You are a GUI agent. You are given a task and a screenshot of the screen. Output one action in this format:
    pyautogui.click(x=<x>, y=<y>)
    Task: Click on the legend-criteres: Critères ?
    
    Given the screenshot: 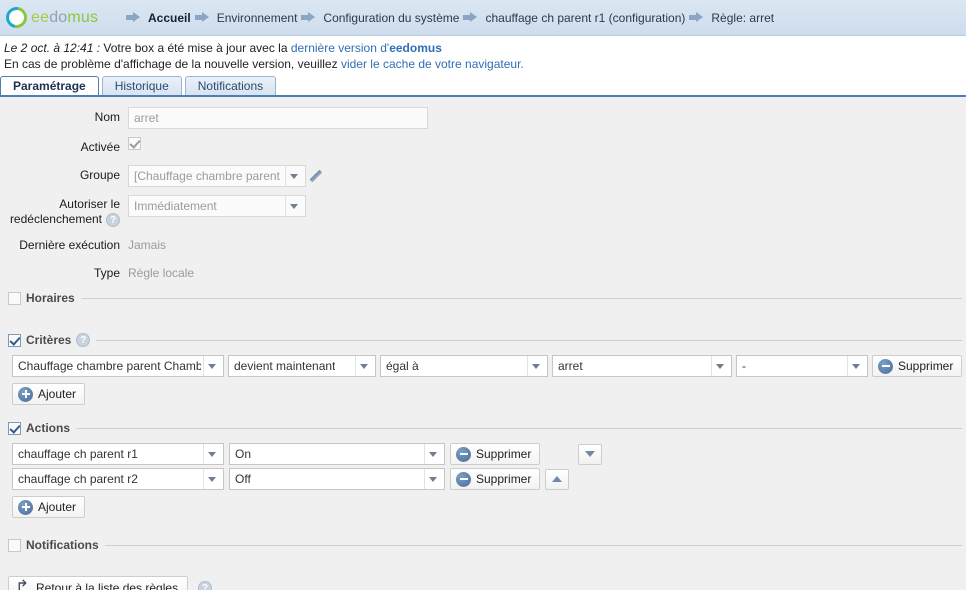 What is the action you would take?
    pyautogui.click(x=50, y=340)
    